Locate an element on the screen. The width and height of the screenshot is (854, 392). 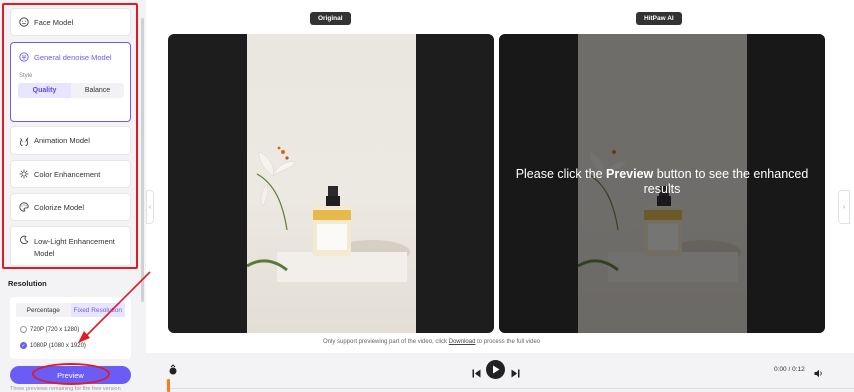
resolution-option-1080p: ✓ 1080P (1080 x 1920) is located at coordinates (53, 345).